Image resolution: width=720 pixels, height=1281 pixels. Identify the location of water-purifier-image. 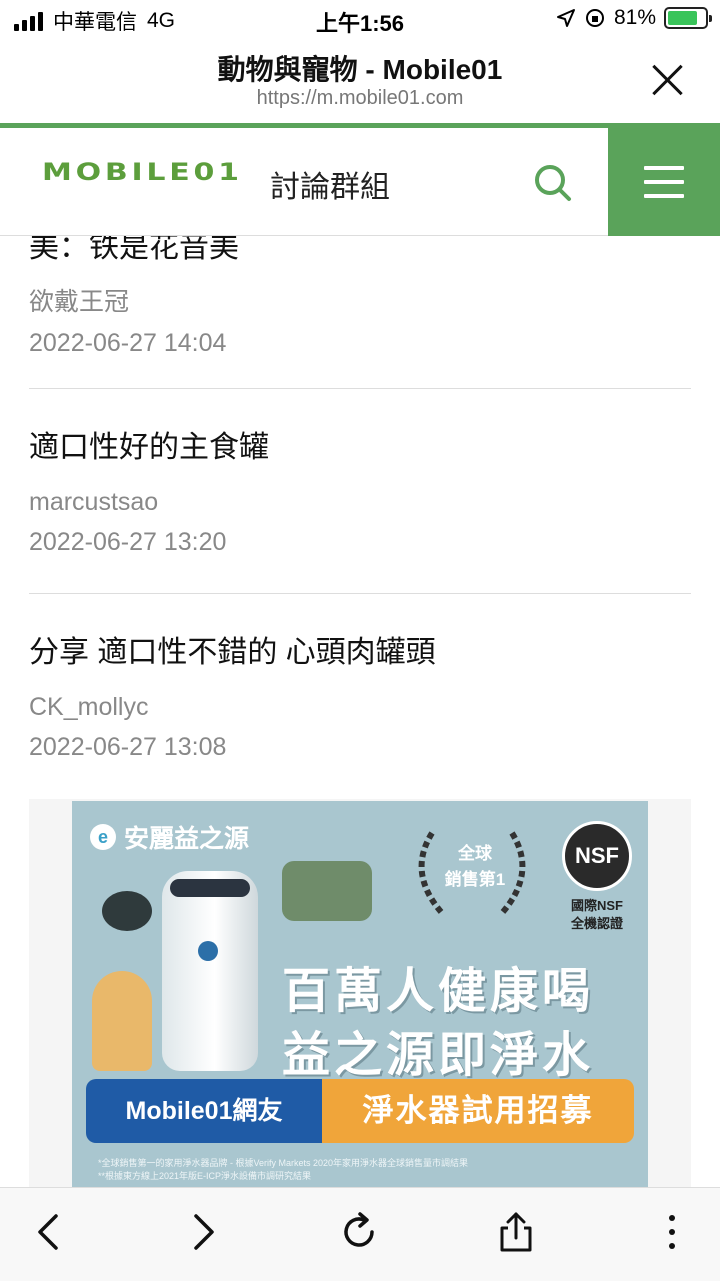
(210, 971).